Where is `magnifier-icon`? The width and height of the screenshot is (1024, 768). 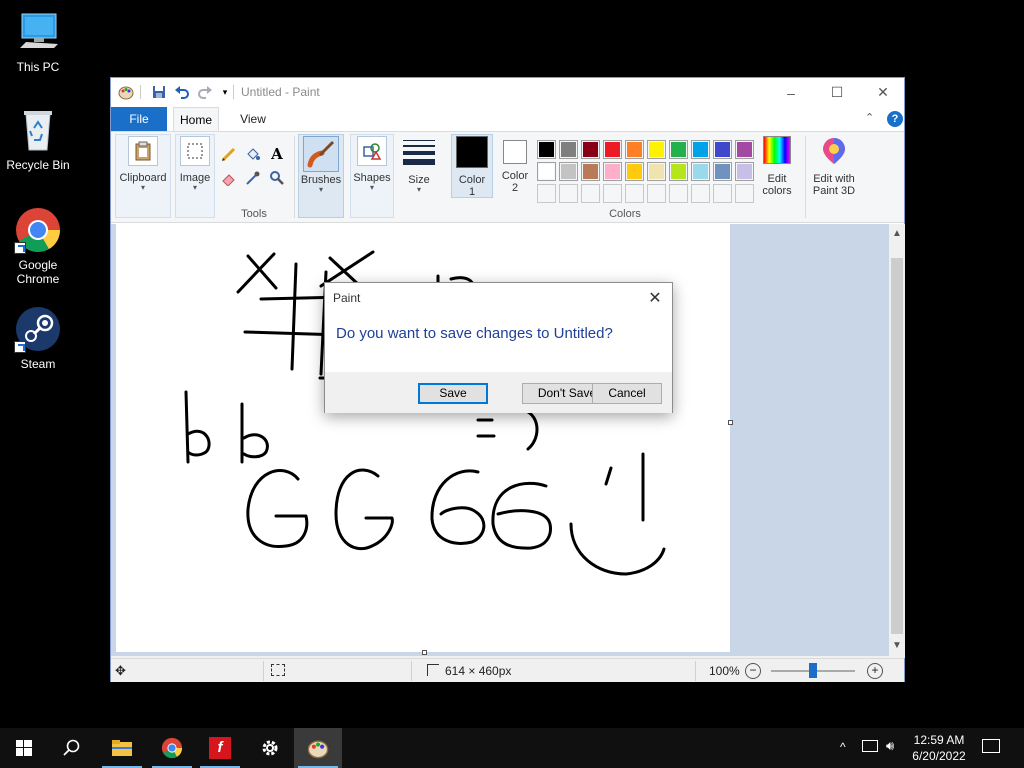
magnifier-icon is located at coordinates (277, 178).